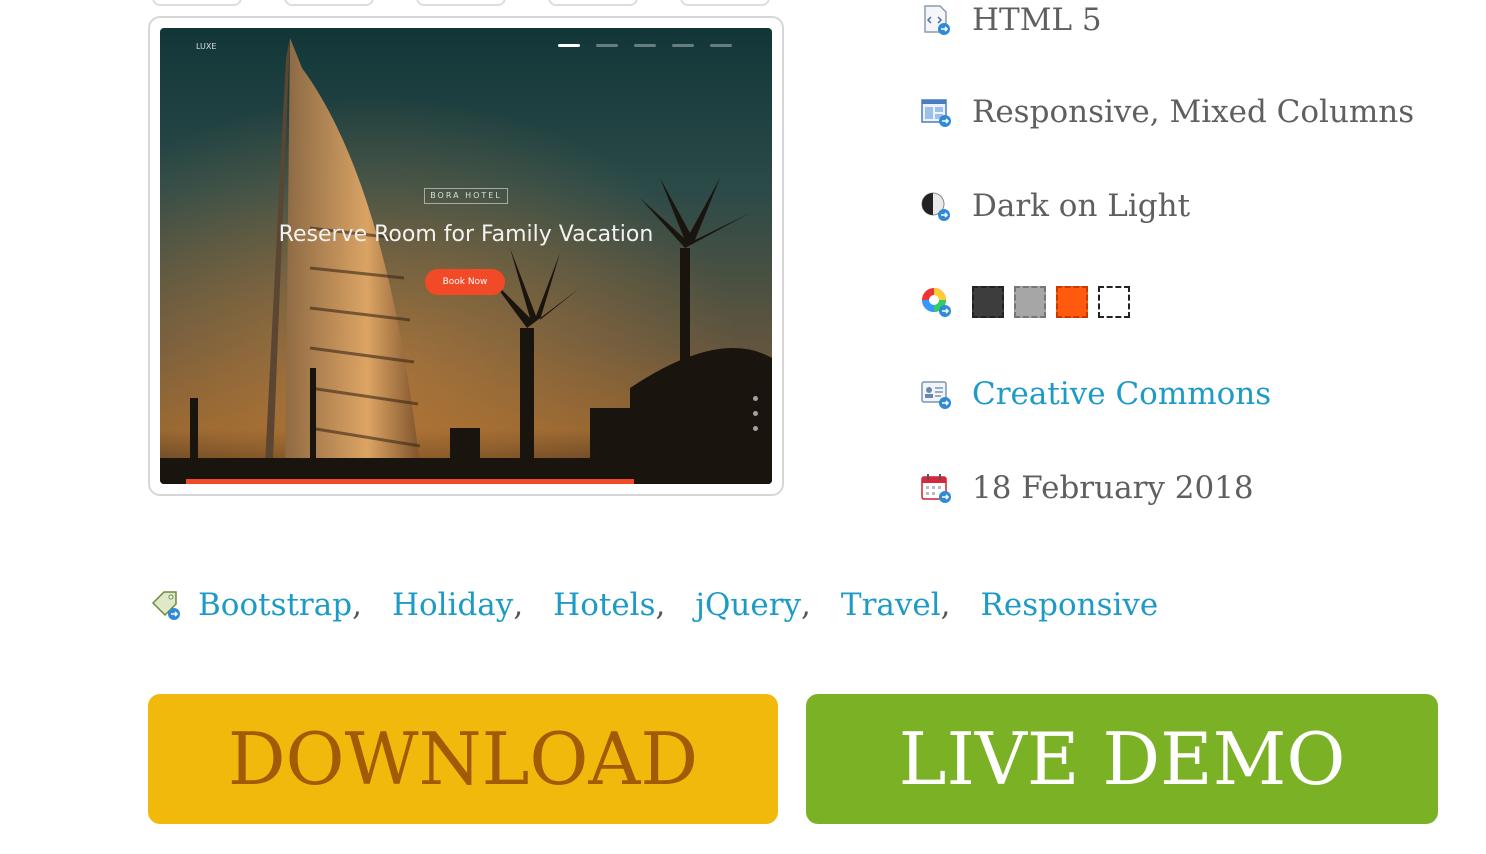 This screenshot has height=854, width=1486. What do you see at coordinates (936, 206) in the screenshot?
I see `contrast-theme-icon` at bounding box center [936, 206].